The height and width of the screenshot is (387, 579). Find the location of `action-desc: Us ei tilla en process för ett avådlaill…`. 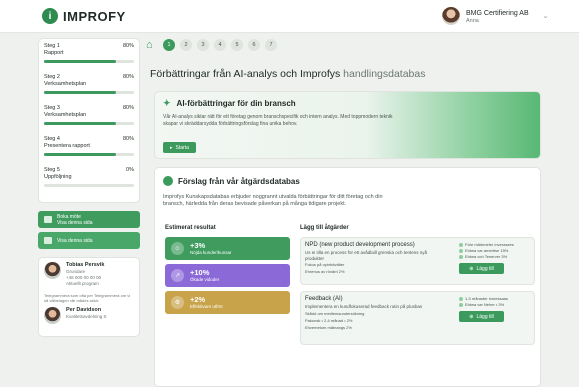

action-desc: Us ei tilla en process för ett avådlaill… is located at coordinates (366, 255).